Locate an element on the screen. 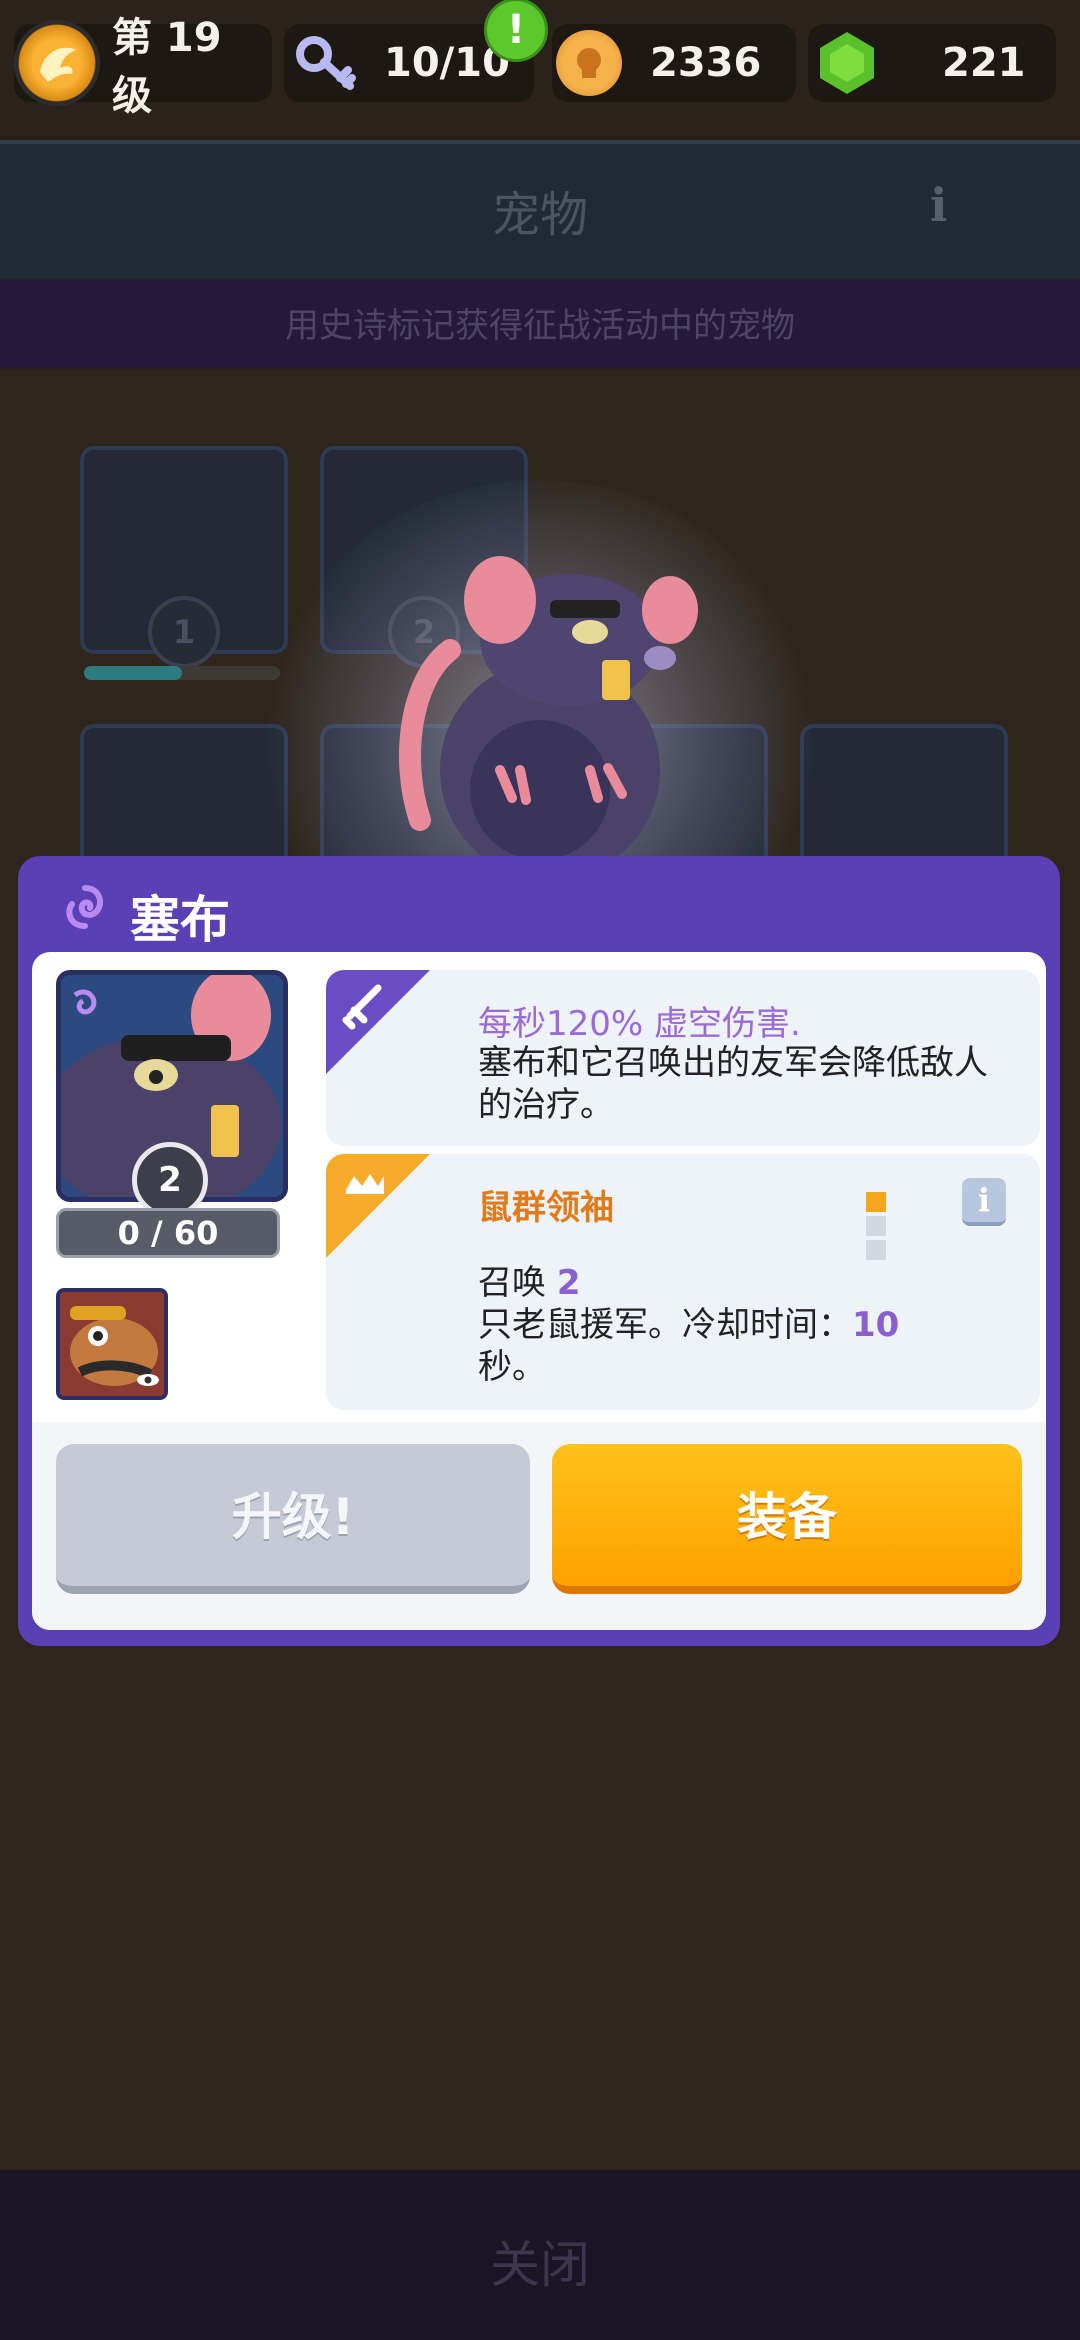  coins-count: 2336 is located at coordinates (706, 63).